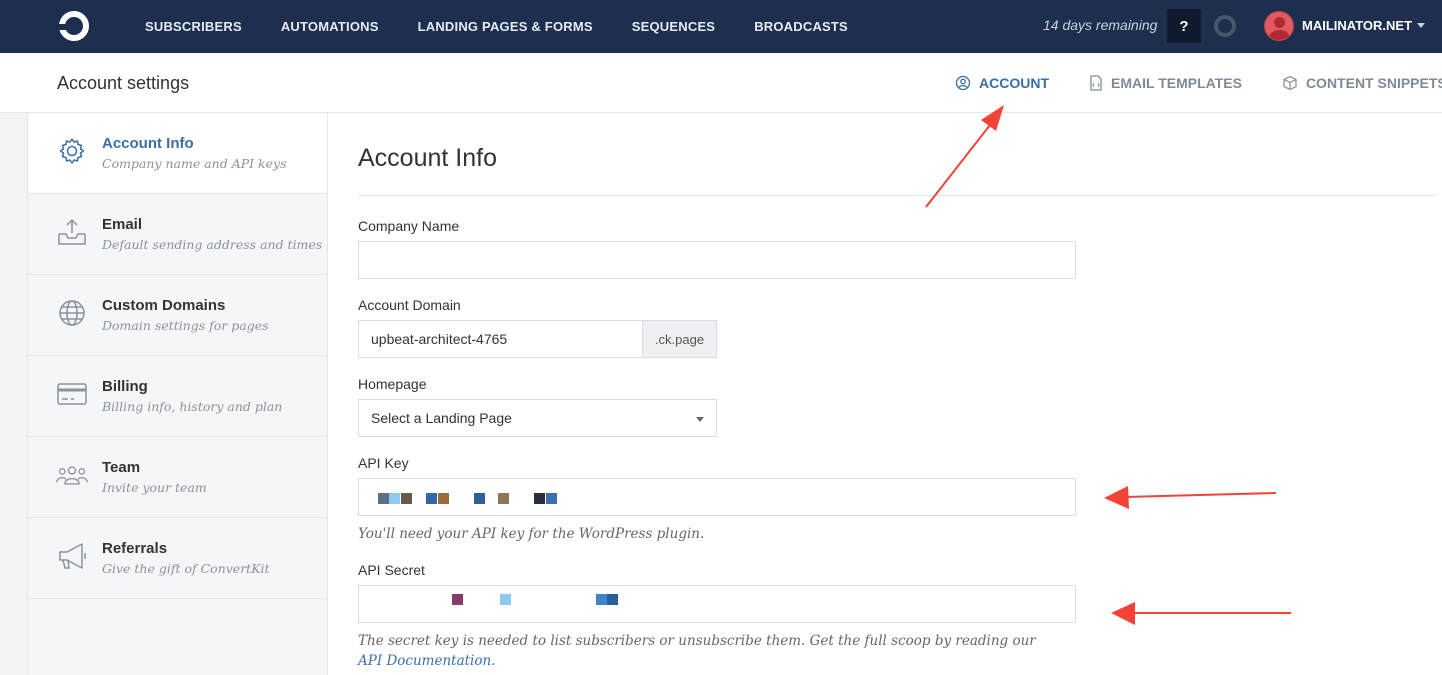 The height and width of the screenshot is (675, 1442). Describe the element at coordinates (964, 156) in the screenshot. I see `annotation-arrow-account` at that location.